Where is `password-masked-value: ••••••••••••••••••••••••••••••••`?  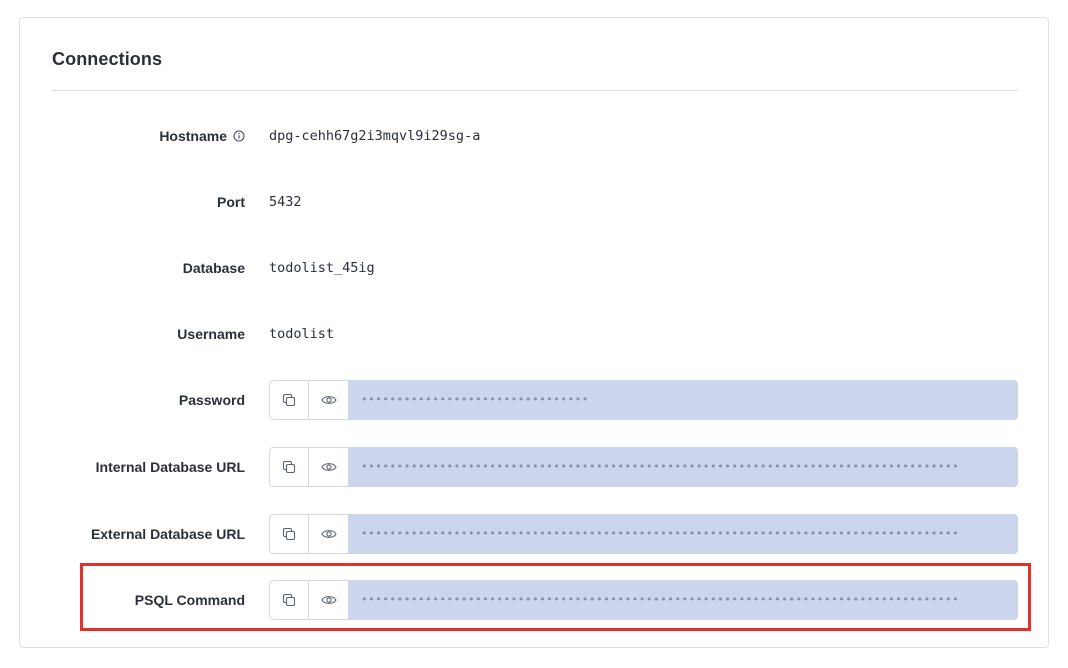 password-masked-value: •••••••••••••••••••••••••••••••• is located at coordinates (683, 400).